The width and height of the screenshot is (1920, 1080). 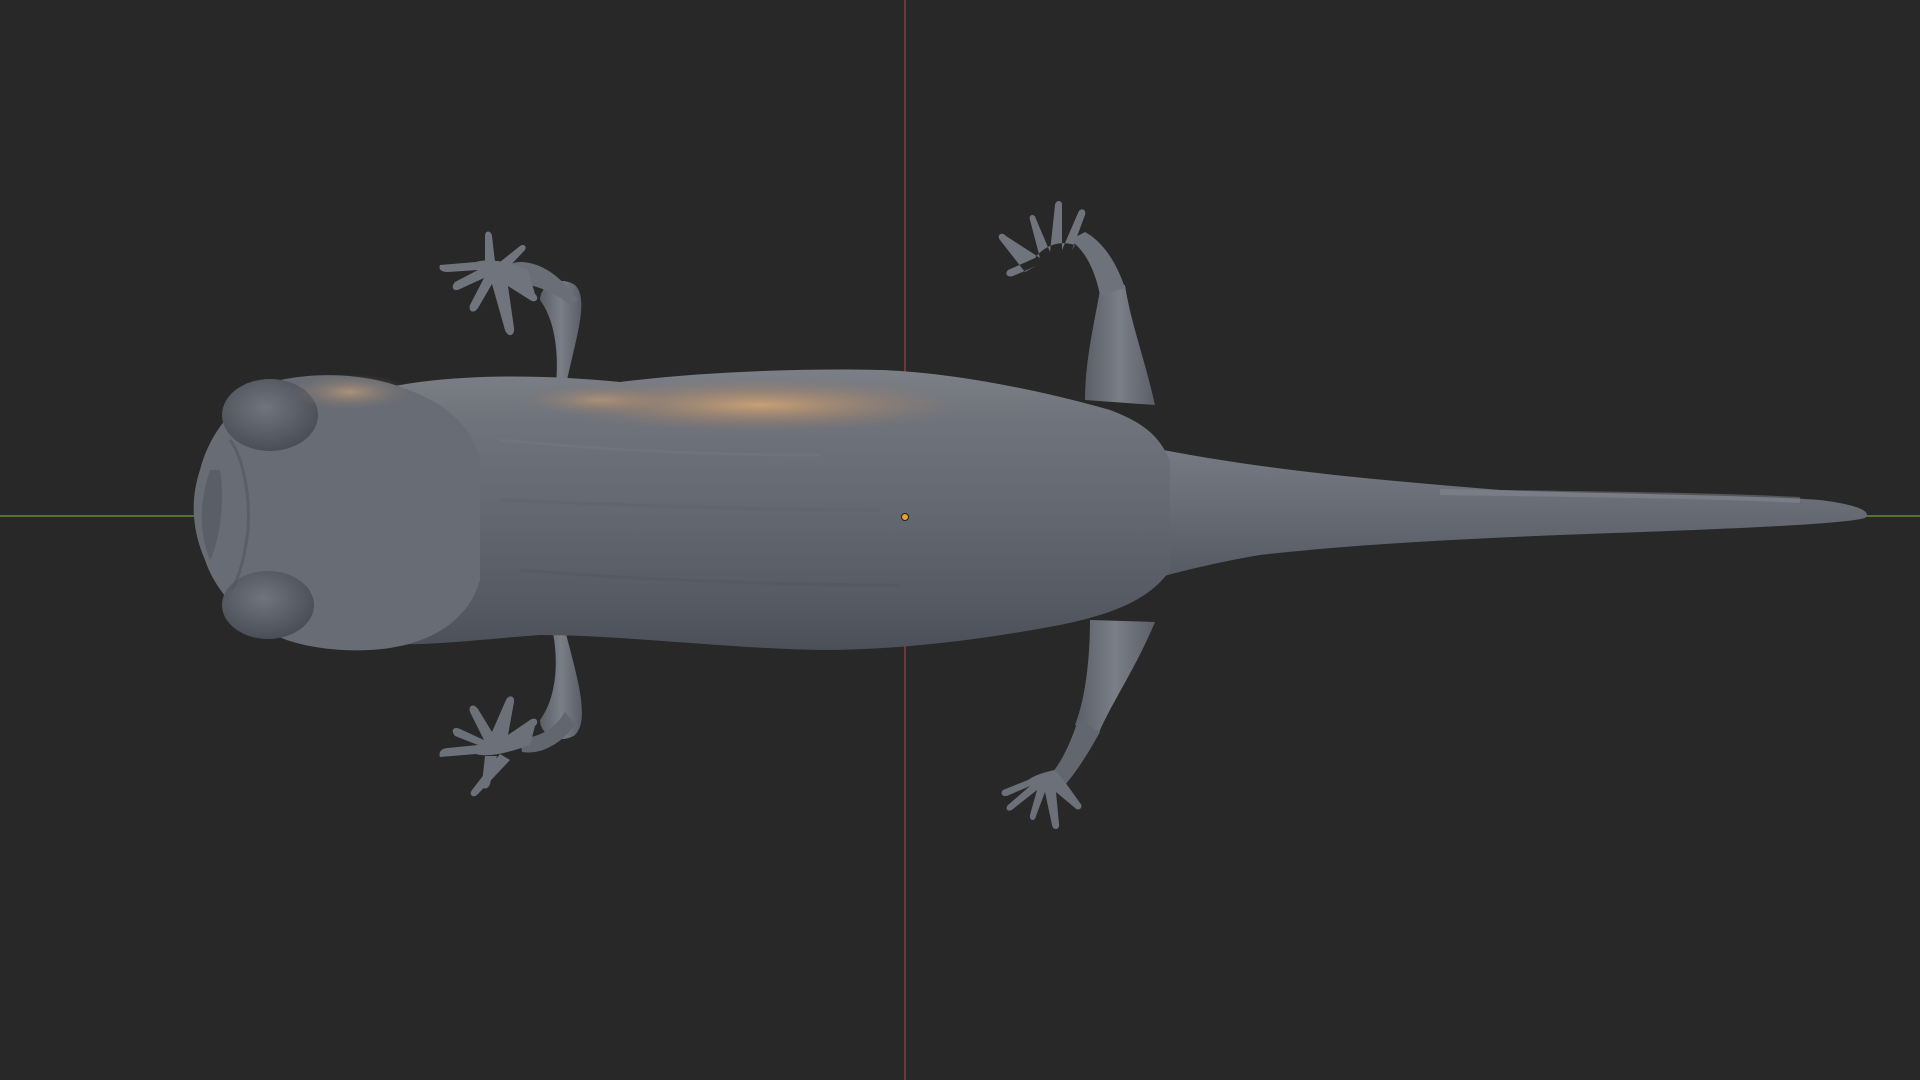 What do you see at coordinates (1076, 302) in the screenshot?
I see `back-left-leg` at bounding box center [1076, 302].